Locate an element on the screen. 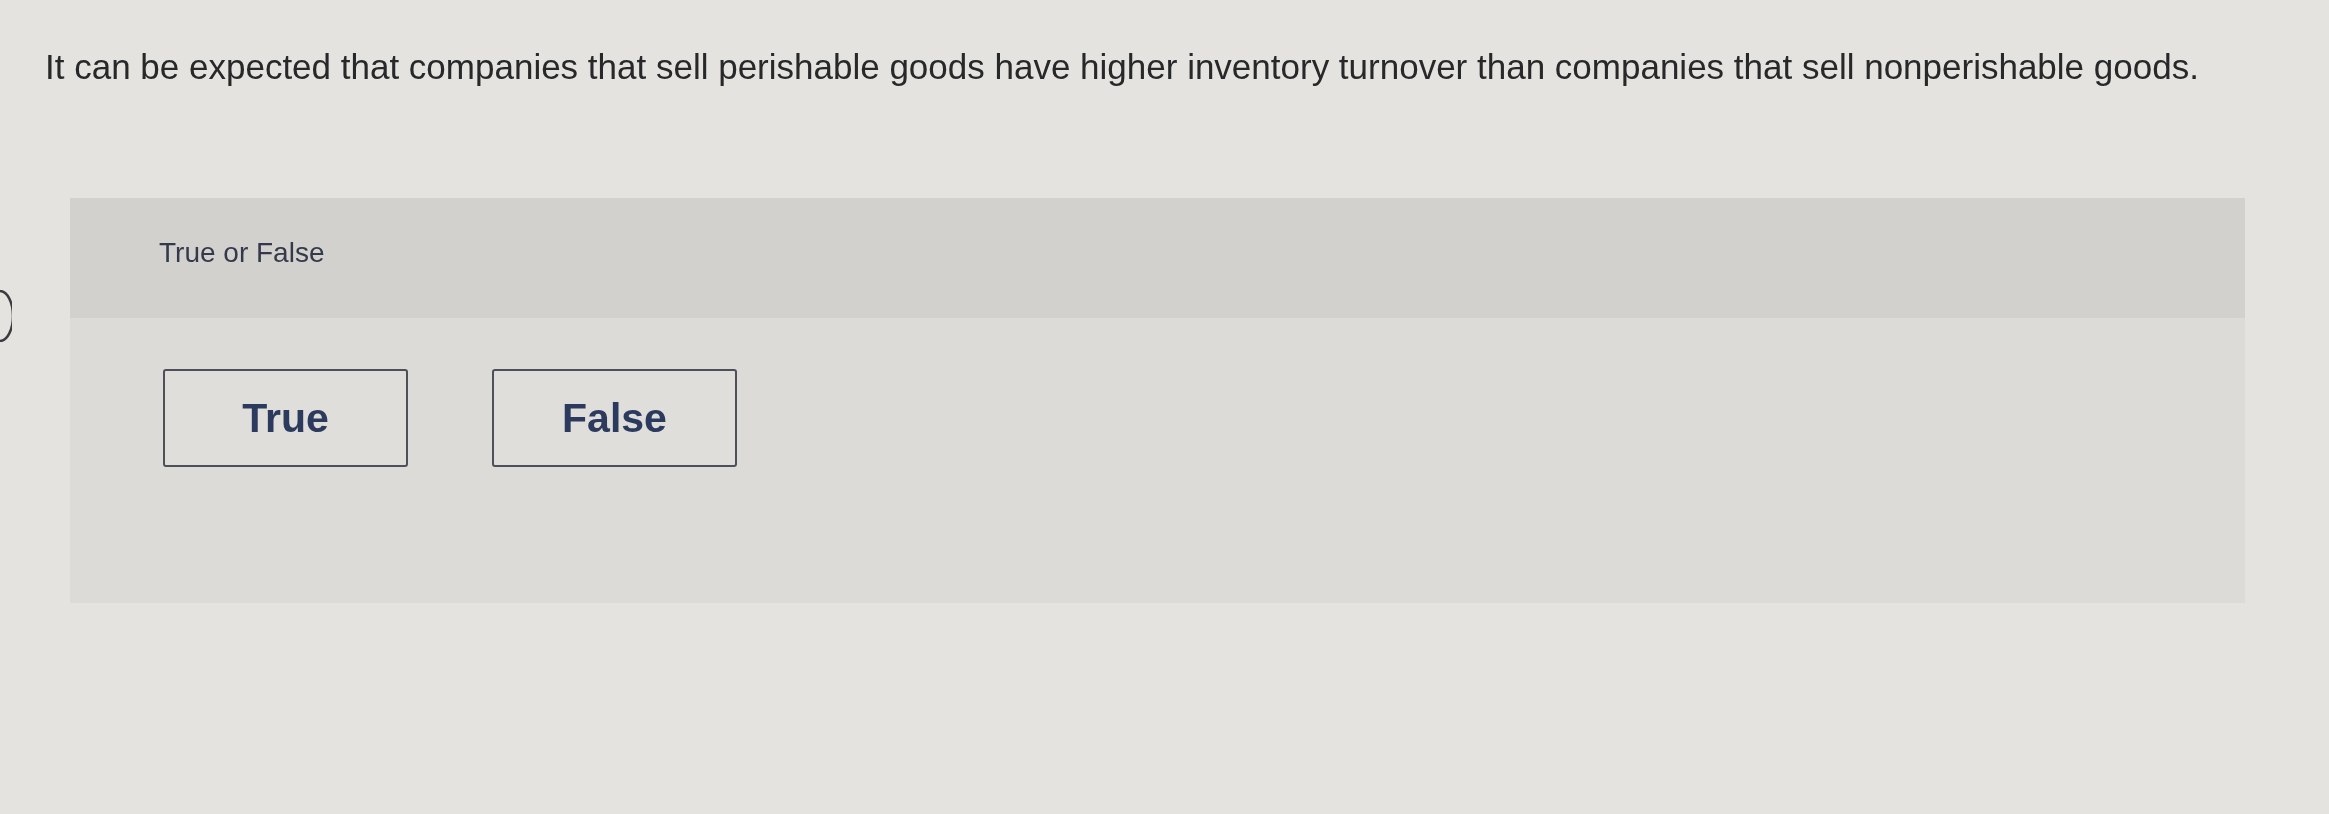 This screenshot has height=814, width=2329. circle-edge-icon is located at coordinates (6, 316).